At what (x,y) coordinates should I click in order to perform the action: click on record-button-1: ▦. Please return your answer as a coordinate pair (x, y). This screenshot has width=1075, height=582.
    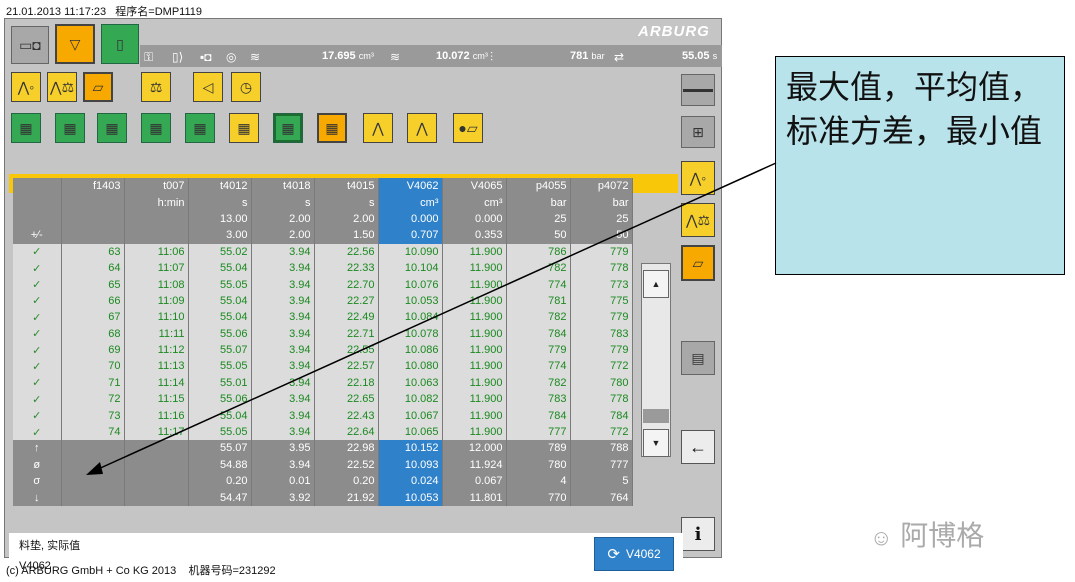
    Looking at the image, I should click on (26, 128).